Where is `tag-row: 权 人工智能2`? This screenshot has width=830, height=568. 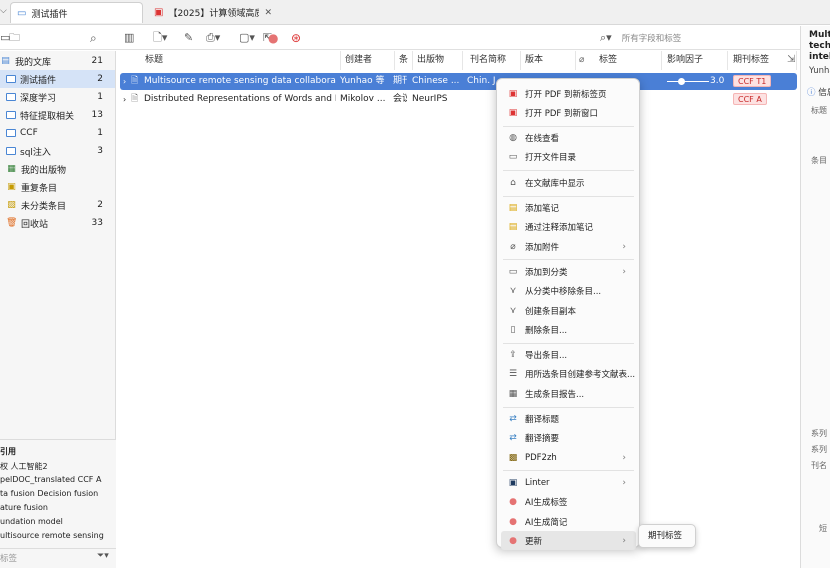
tag-row: 权 人工智能2 is located at coordinates (24, 466).